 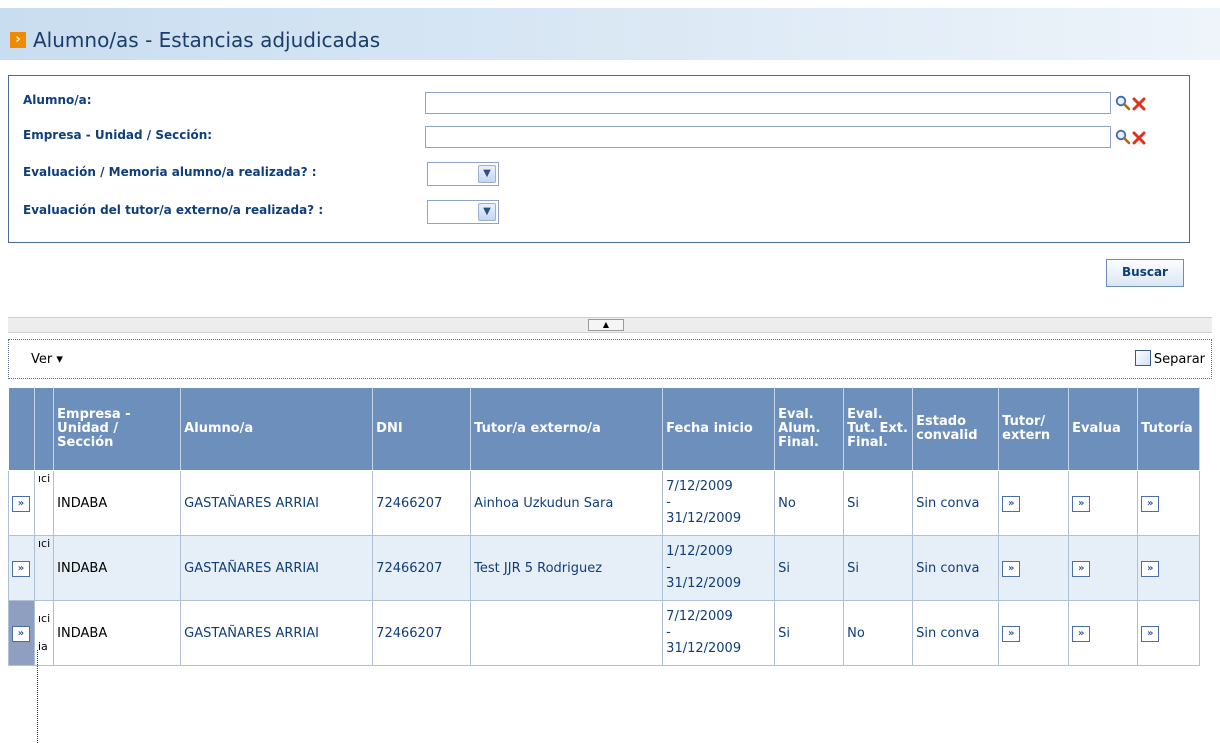 I want to click on col-header-eval-alum: Eval. Alum. Final., so click(x=809, y=429).